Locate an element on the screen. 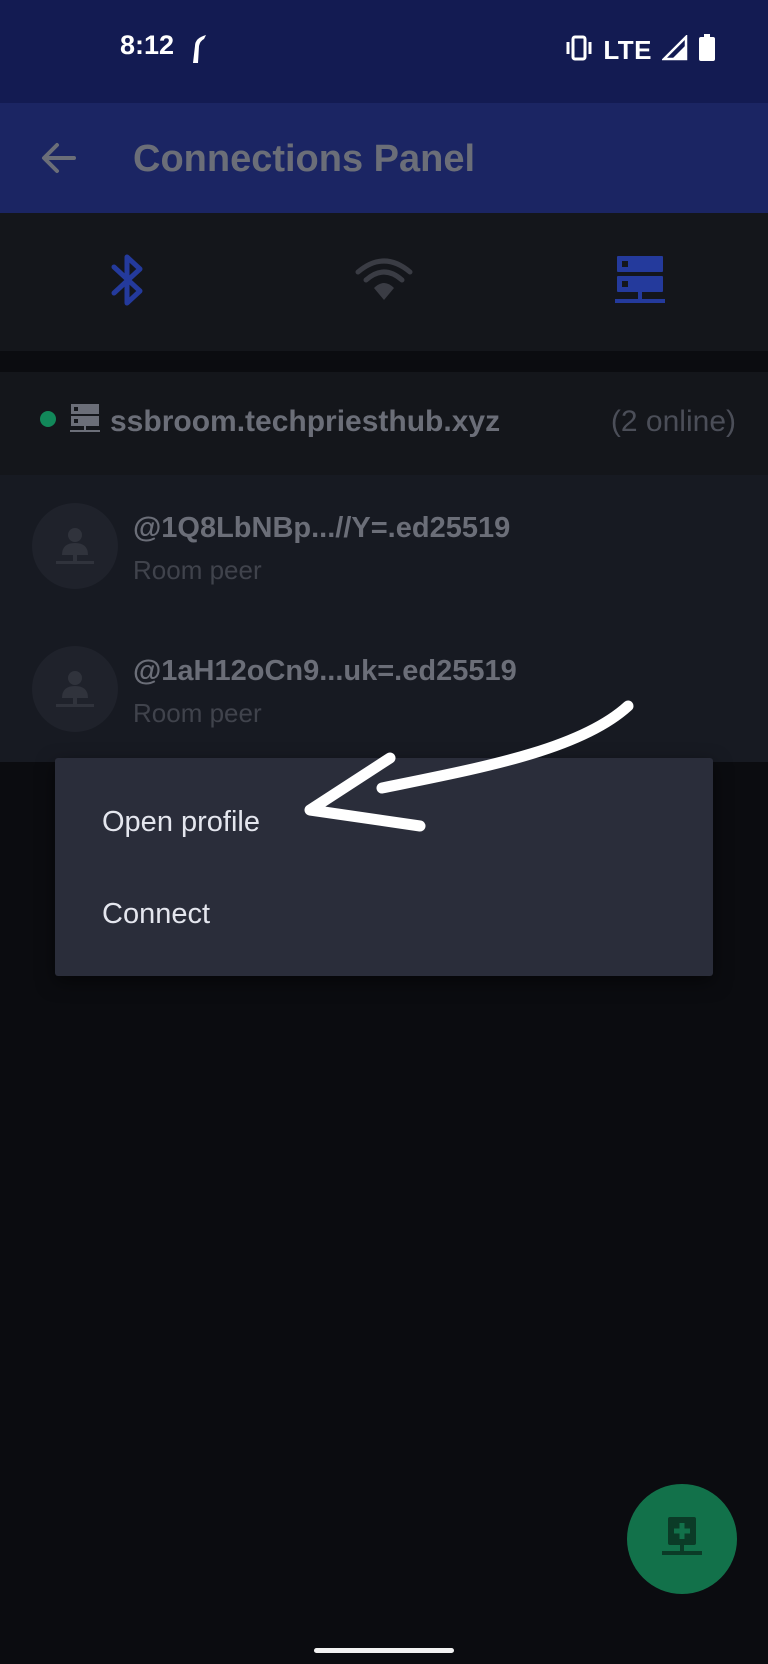 This screenshot has width=768, height=1664. add-server-button is located at coordinates (682, 1539).